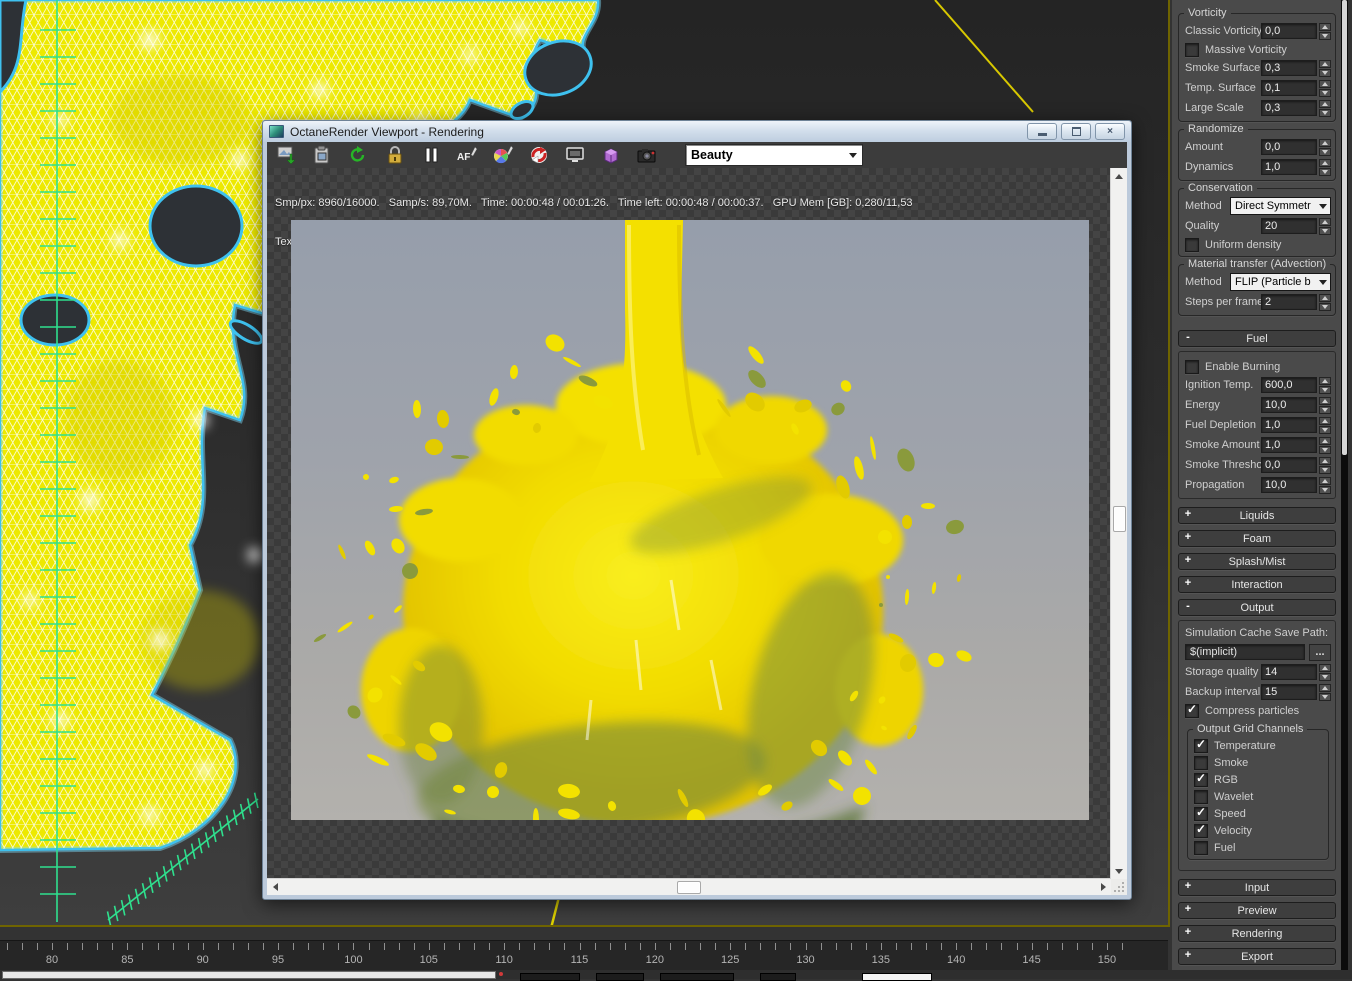 The height and width of the screenshot is (981, 1352). I want to click on rollup-splash-mist: + Splash/Mist, so click(1257, 561).